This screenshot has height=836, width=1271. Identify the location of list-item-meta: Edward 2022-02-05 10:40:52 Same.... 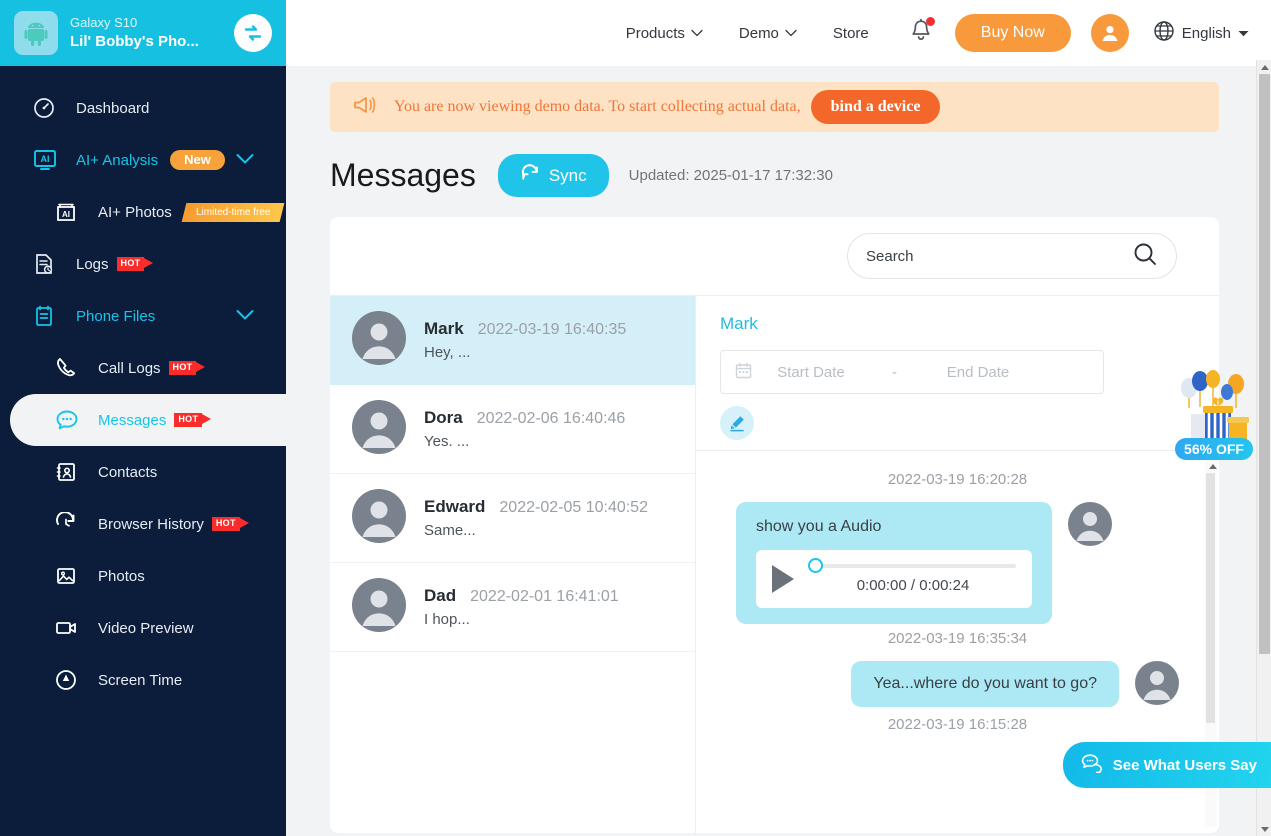
(552, 518).